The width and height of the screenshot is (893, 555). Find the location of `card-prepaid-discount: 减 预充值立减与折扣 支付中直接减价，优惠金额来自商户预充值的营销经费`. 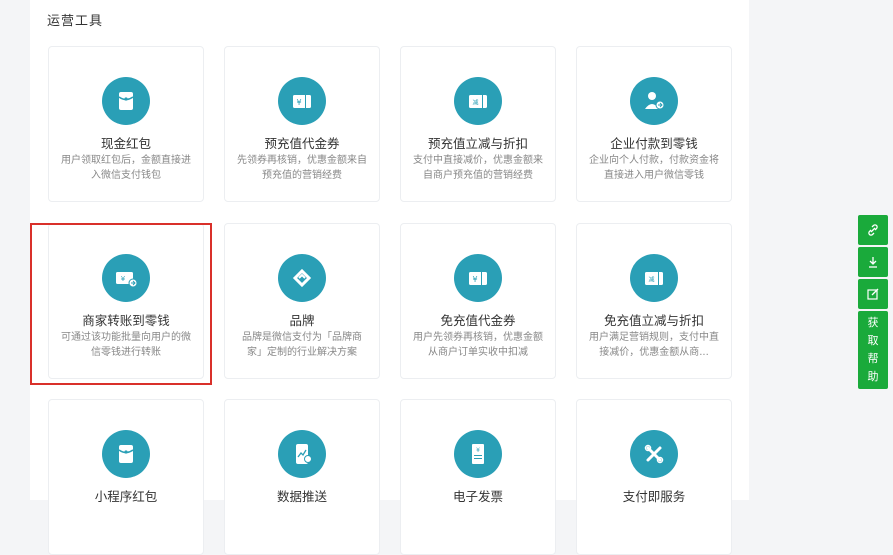

card-prepaid-discount: 减 预充值立减与折扣 支付中直接减价，优惠金额来自商户预充值的营销经费 is located at coordinates (478, 124).